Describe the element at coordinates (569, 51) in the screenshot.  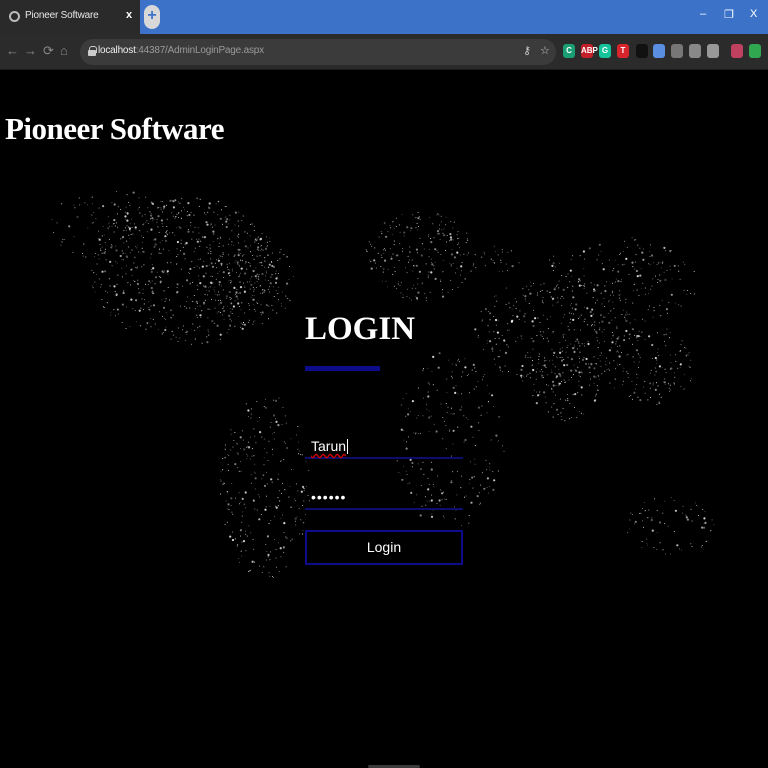
I see `extension-icon: C` at that location.